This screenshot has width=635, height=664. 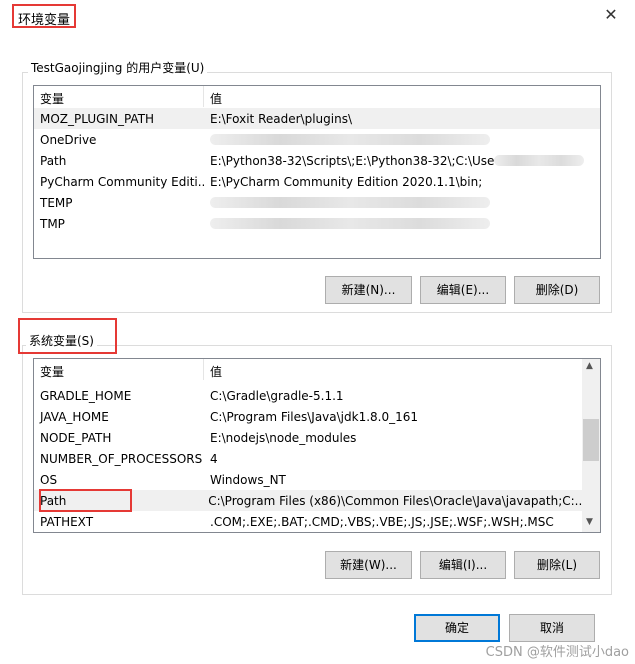 I want to click on ok-button: 确定, so click(x=457, y=628).